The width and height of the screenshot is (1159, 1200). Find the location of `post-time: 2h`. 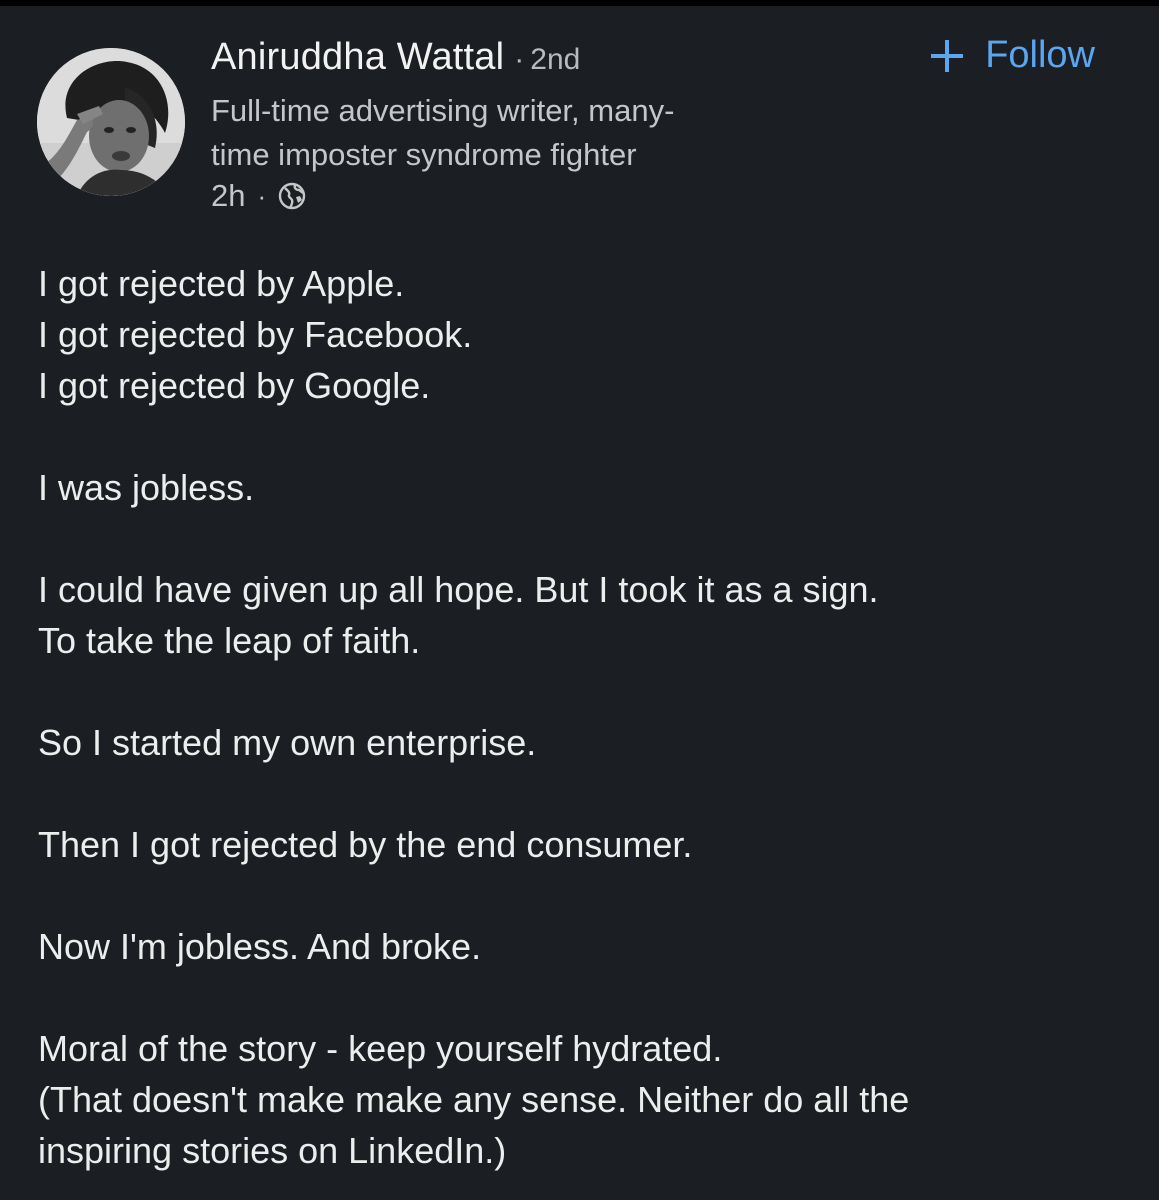

post-time: 2h is located at coordinates (228, 195).